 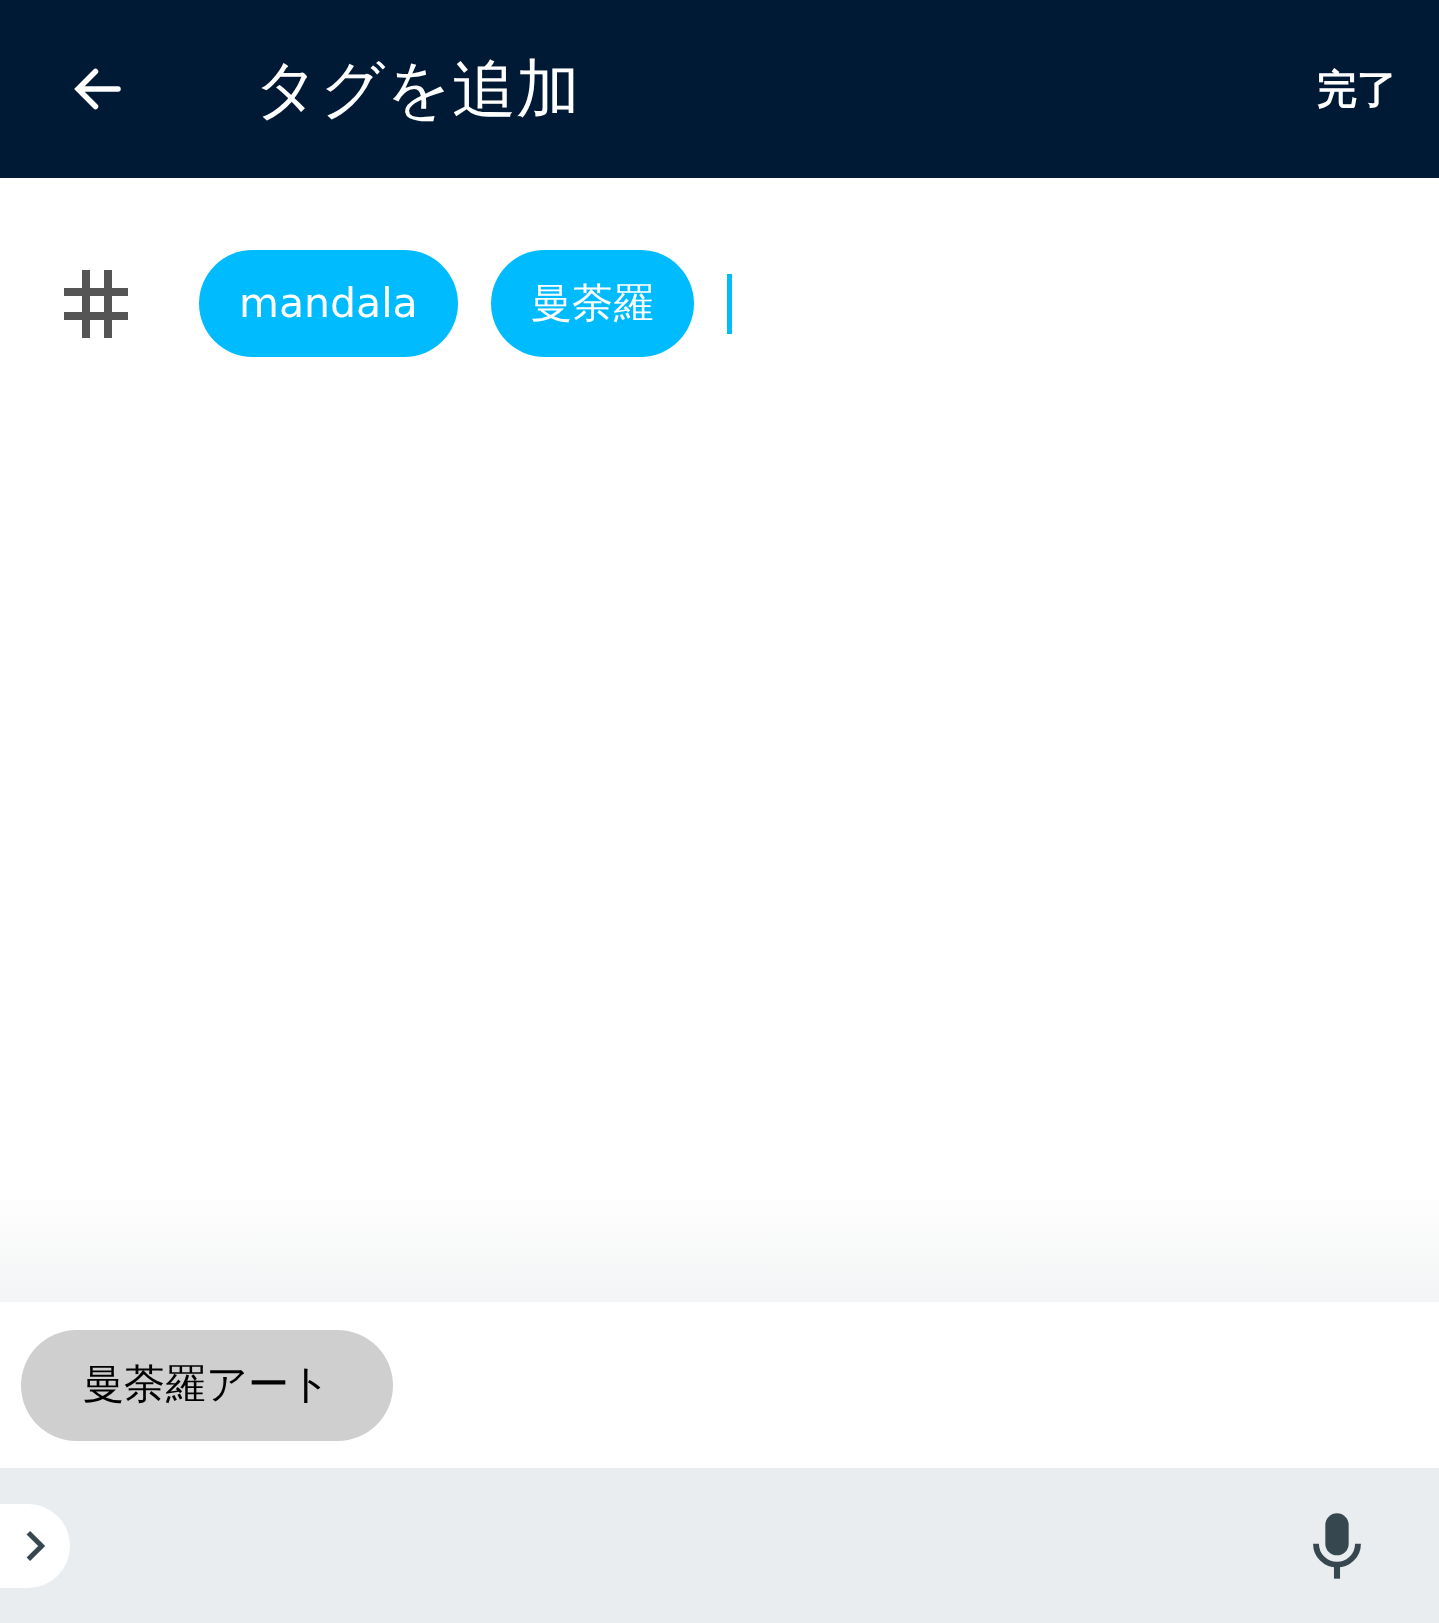 What do you see at coordinates (819, 303) in the screenshot?
I see `tag-input-field: mandala 曼荼羅` at bounding box center [819, 303].